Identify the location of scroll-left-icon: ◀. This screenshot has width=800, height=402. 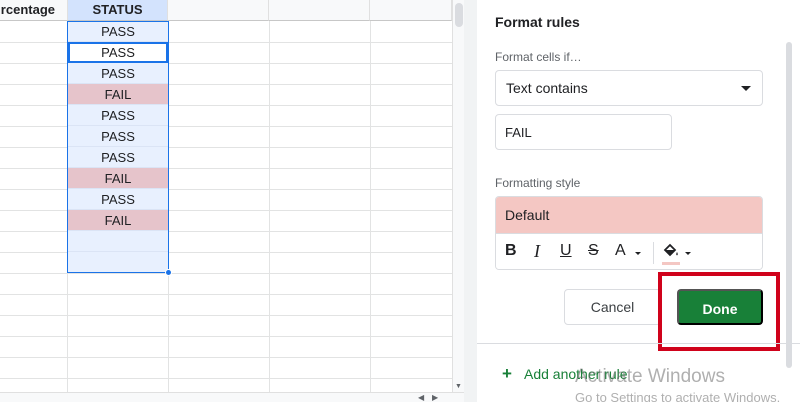
(421, 397).